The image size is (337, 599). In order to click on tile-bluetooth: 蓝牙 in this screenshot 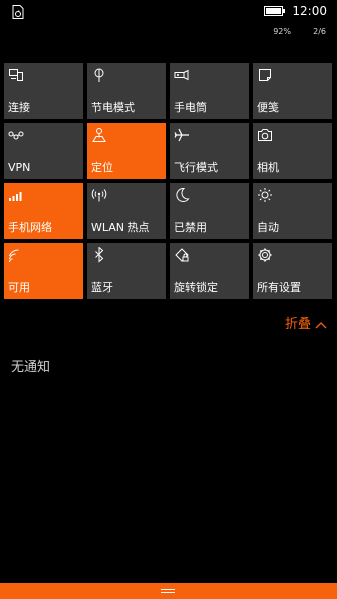, I will do `click(126, 271)`.